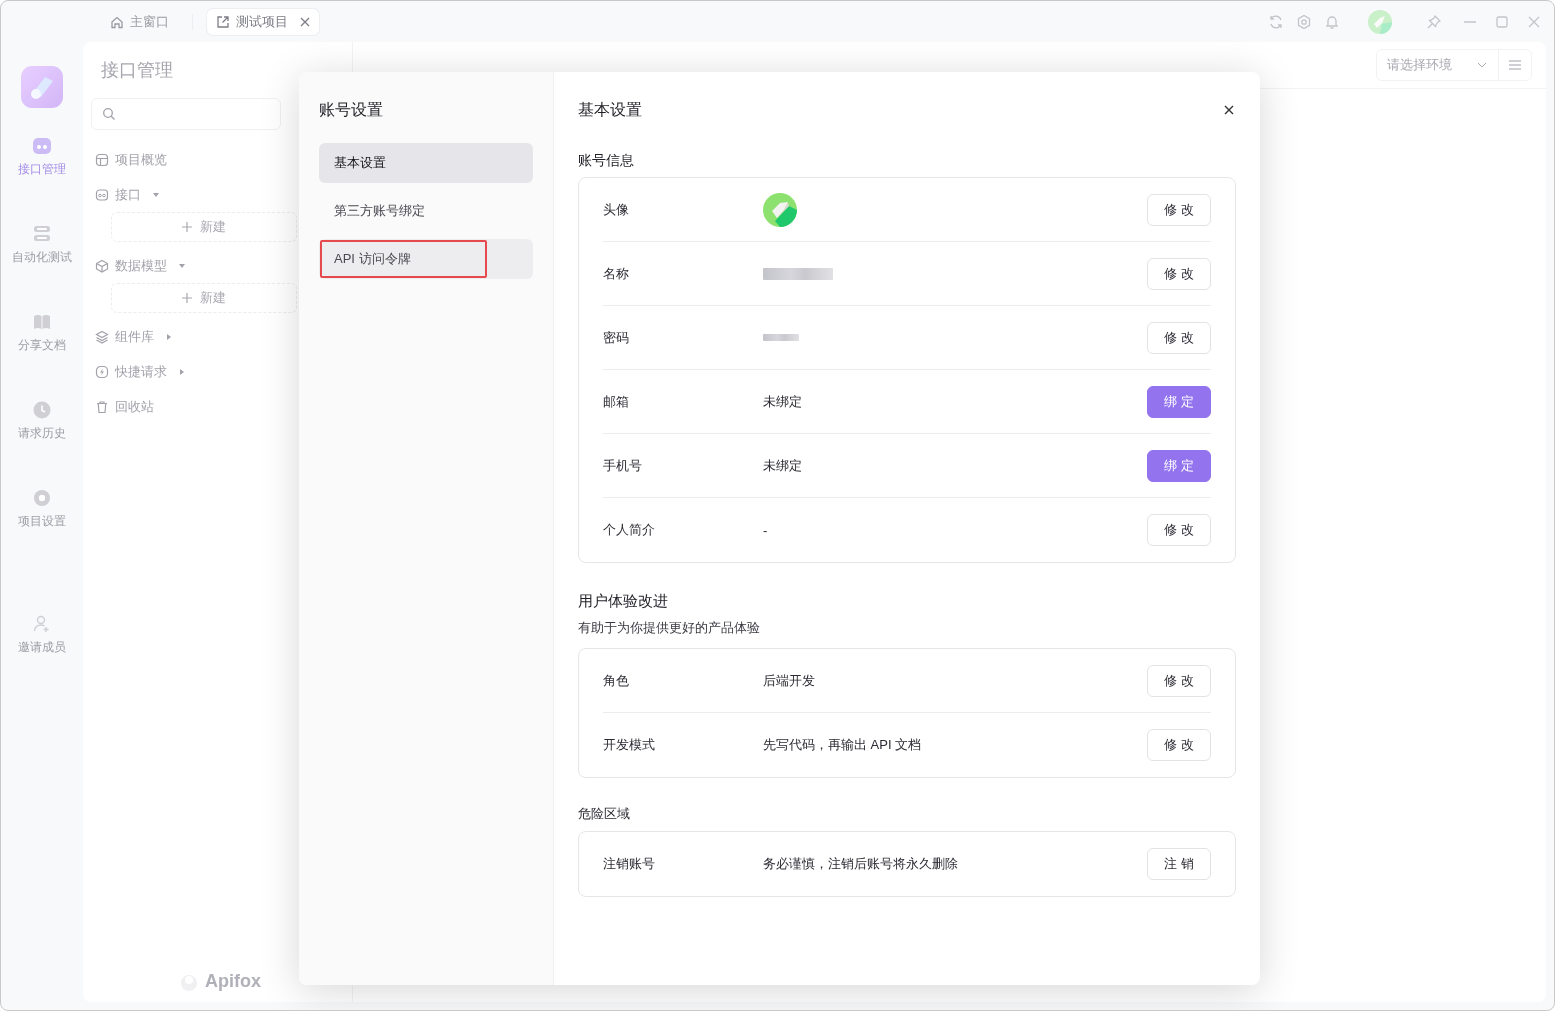 This screenshot has width=1555, height=1011. What do you see at coordinates (616, 401) in the screenshot?
I see `field-label: 邮箱` at bounding box center [616, 401].